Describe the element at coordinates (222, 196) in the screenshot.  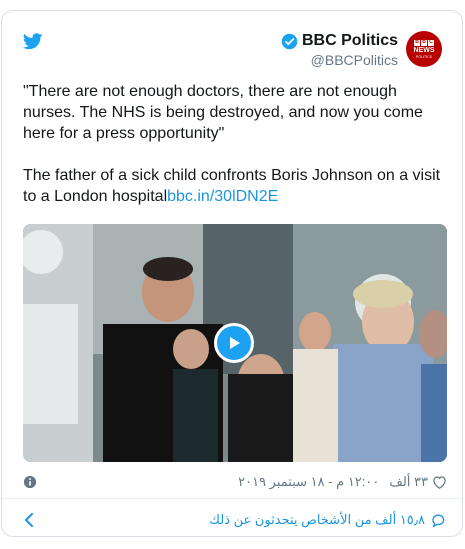
I see `tweet-link: bbc.in/30lDN2E` at that location.